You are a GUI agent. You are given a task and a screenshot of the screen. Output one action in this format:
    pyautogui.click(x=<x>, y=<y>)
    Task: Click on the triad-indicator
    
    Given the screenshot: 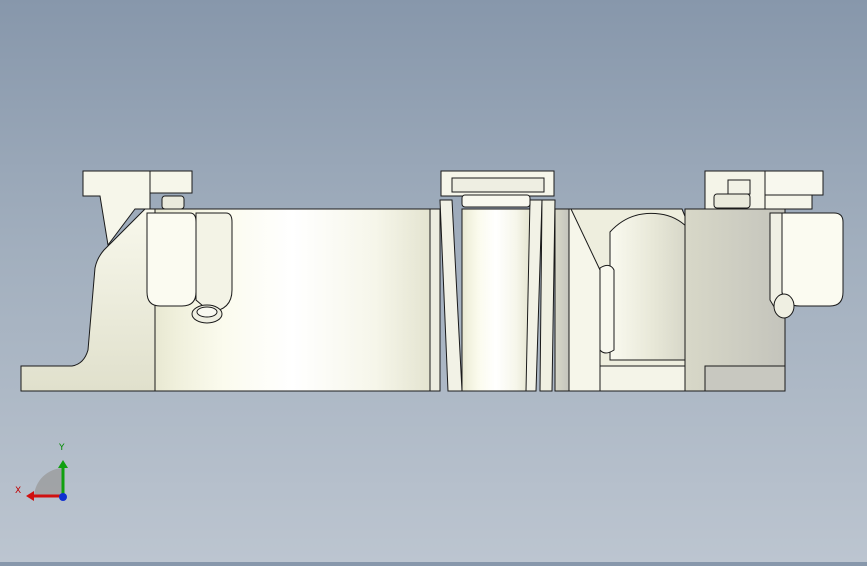 What is the action you would take?
    pyautogui.click(x=47, y=480)
    